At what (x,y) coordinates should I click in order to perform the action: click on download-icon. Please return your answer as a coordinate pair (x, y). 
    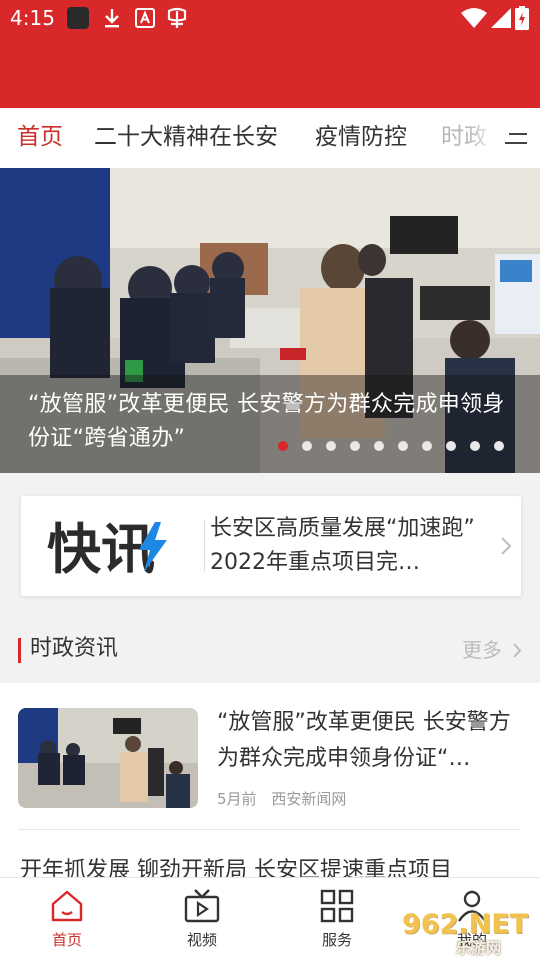
    Looking at the image, I should click on (112, 18).